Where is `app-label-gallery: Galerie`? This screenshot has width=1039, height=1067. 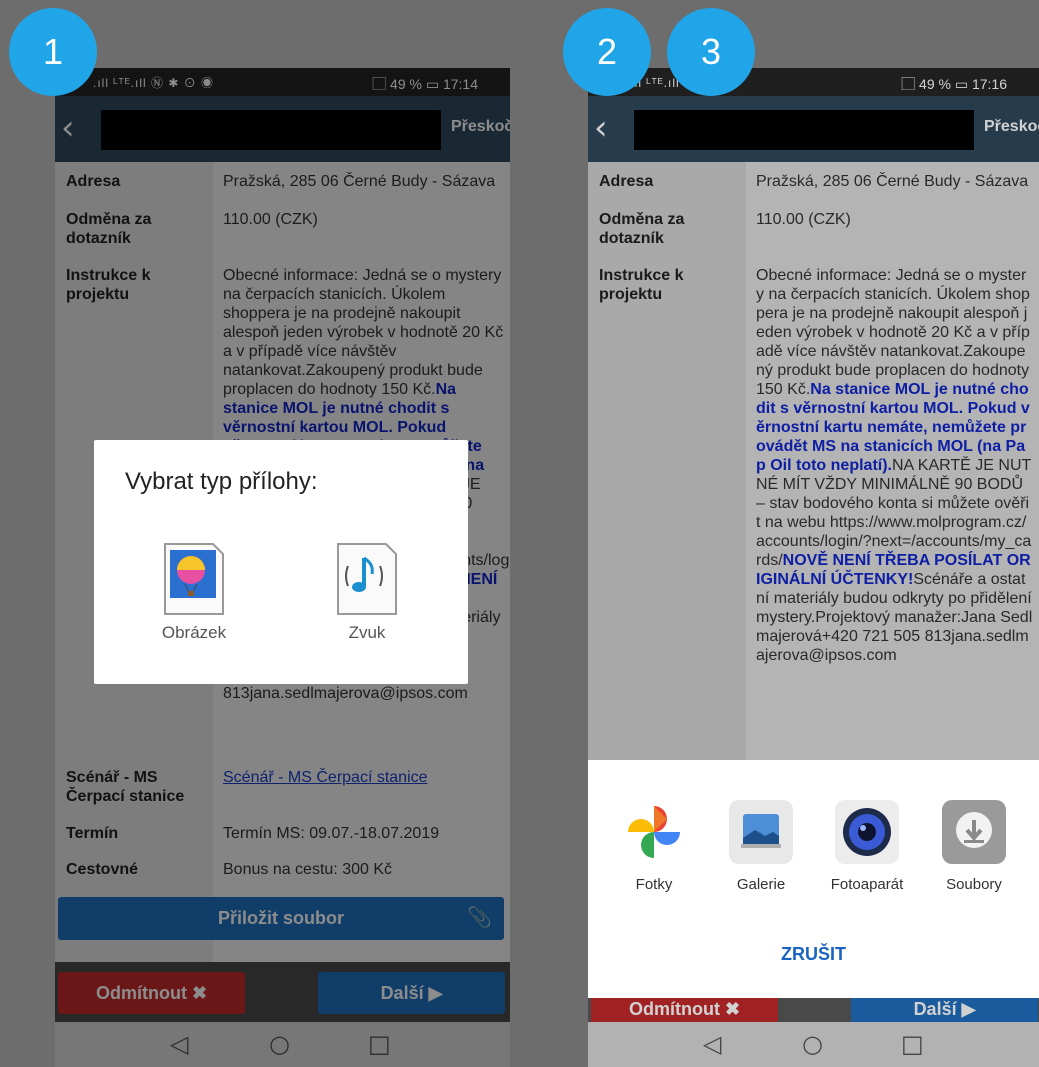 app-label-gallery: Galerie is located at coordinates (761, 884).